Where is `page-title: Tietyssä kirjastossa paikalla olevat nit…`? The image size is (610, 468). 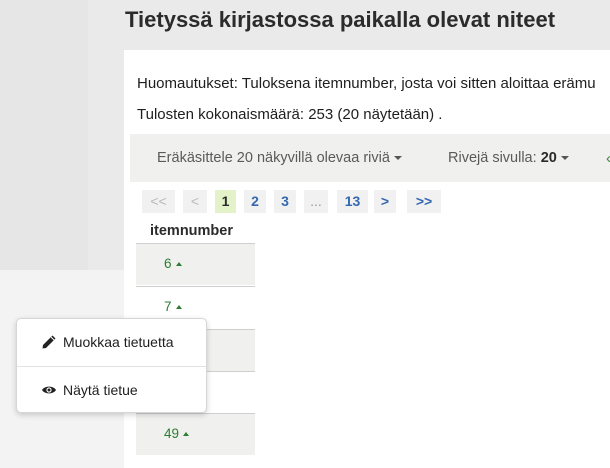
page-title: Tietyssä kirjastossa paikalla olevat nit… is located at coordinates (340, 19).